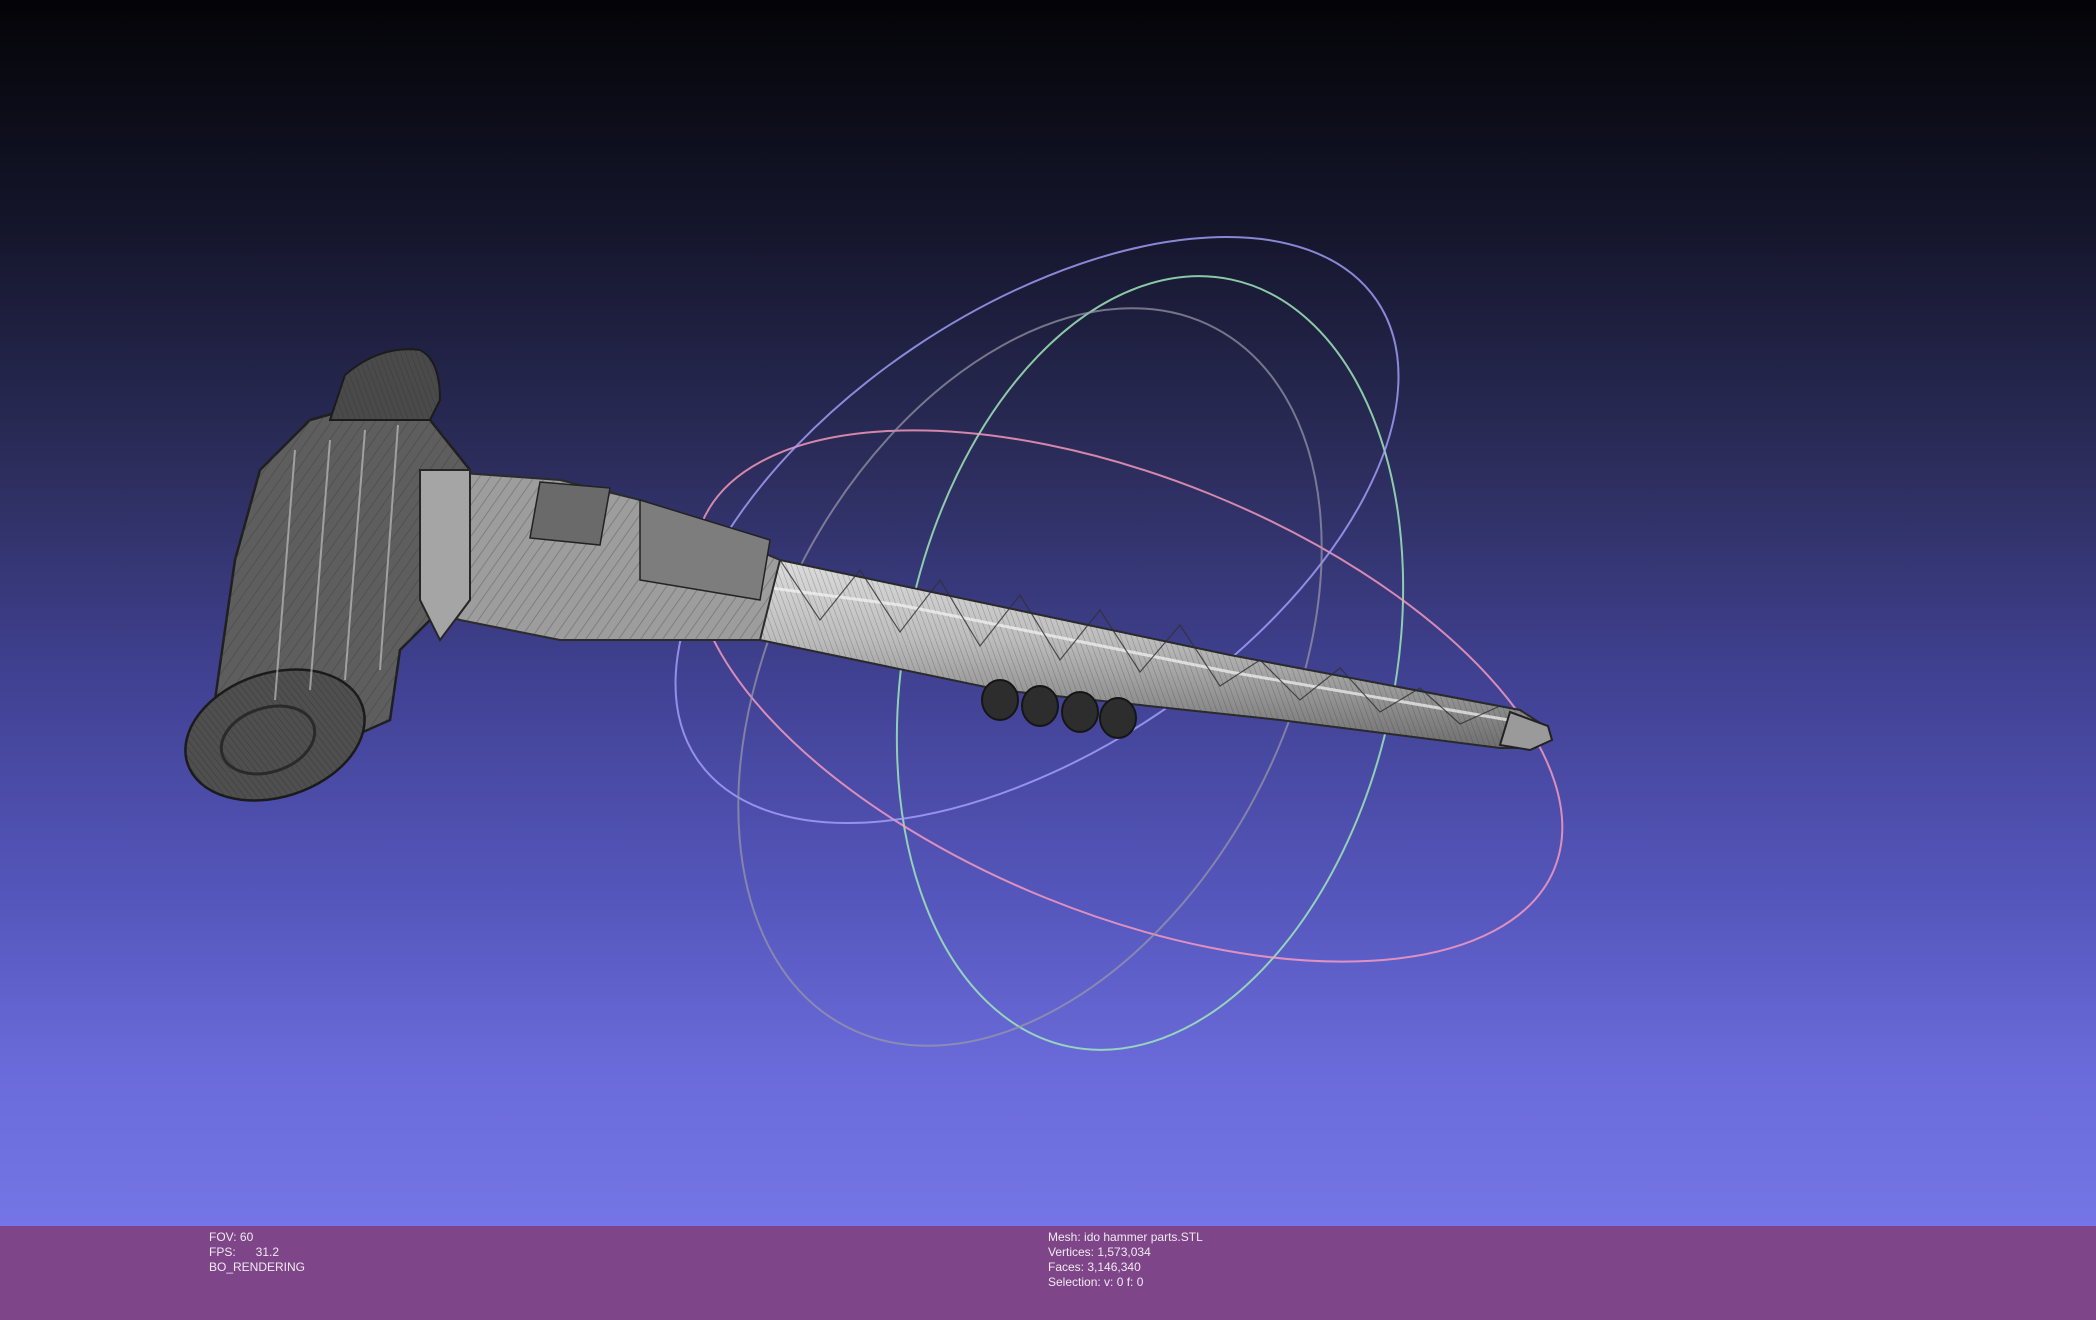 The image size is (2096, 1320). Describe the element at coordinates (1071, 1252) in the screenshot. I see `vertices-label: Vertices:` at that location.